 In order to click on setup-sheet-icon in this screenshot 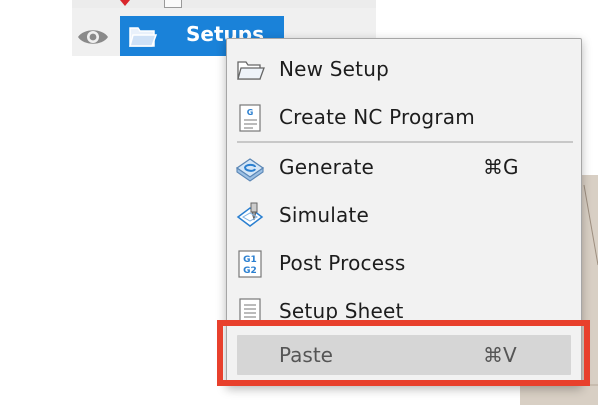, I will do `click(250, 312)`.